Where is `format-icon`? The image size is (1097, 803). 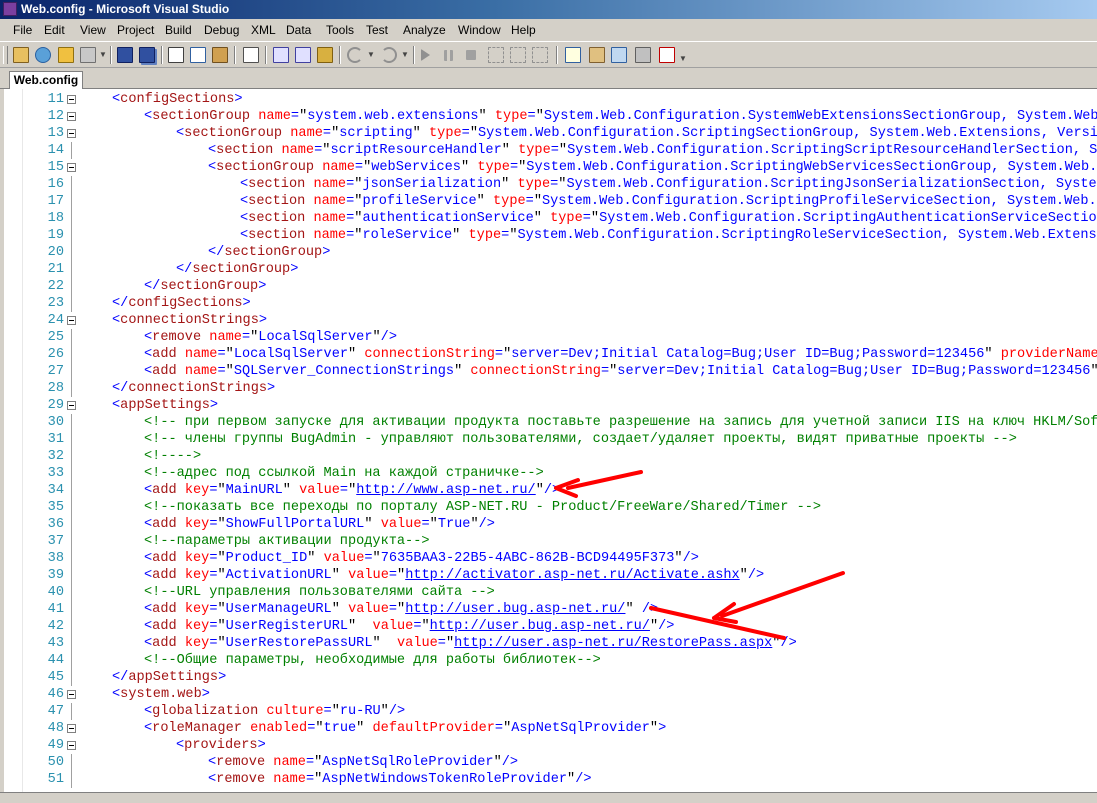 format-icon is located at coordinates (325, 55).